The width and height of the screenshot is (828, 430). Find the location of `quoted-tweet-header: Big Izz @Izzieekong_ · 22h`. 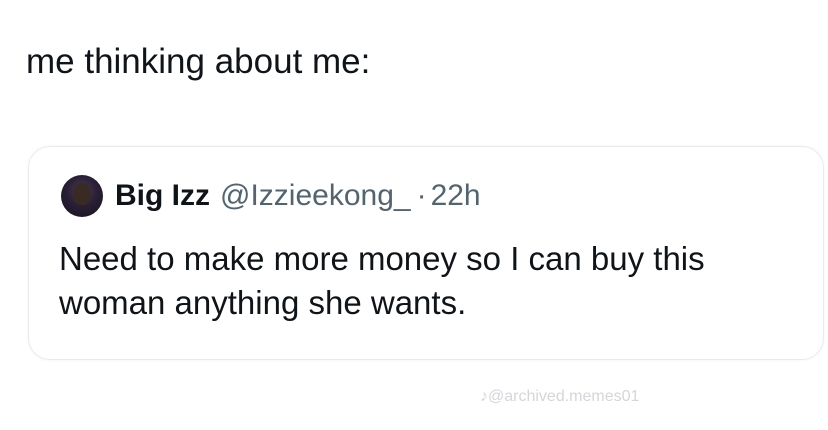

quoted-tweet-header: Big Izz @Izzieekong_ · 22h is located at coordinates (271, 196).